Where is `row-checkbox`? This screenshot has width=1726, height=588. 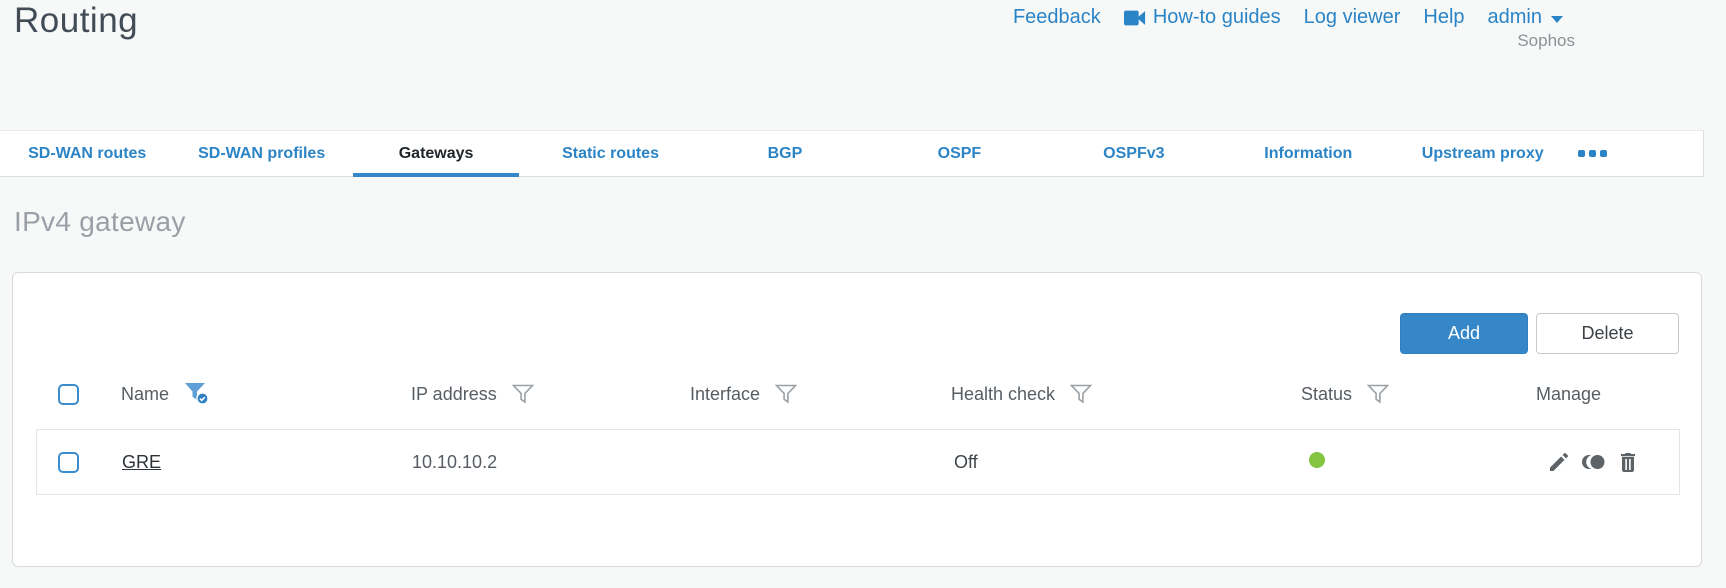
row-checkbox is located at coordinates (68, 462).